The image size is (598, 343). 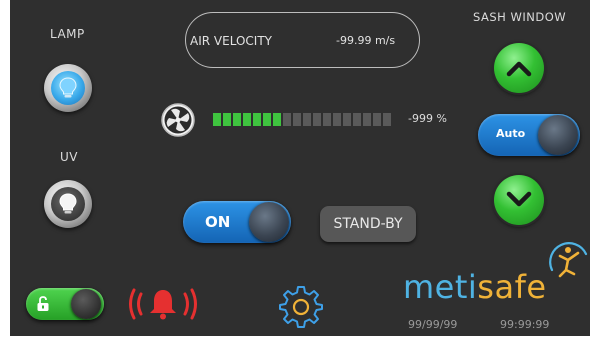 I want to click on fan-percent: -999 %, so click(x=427, y=118).